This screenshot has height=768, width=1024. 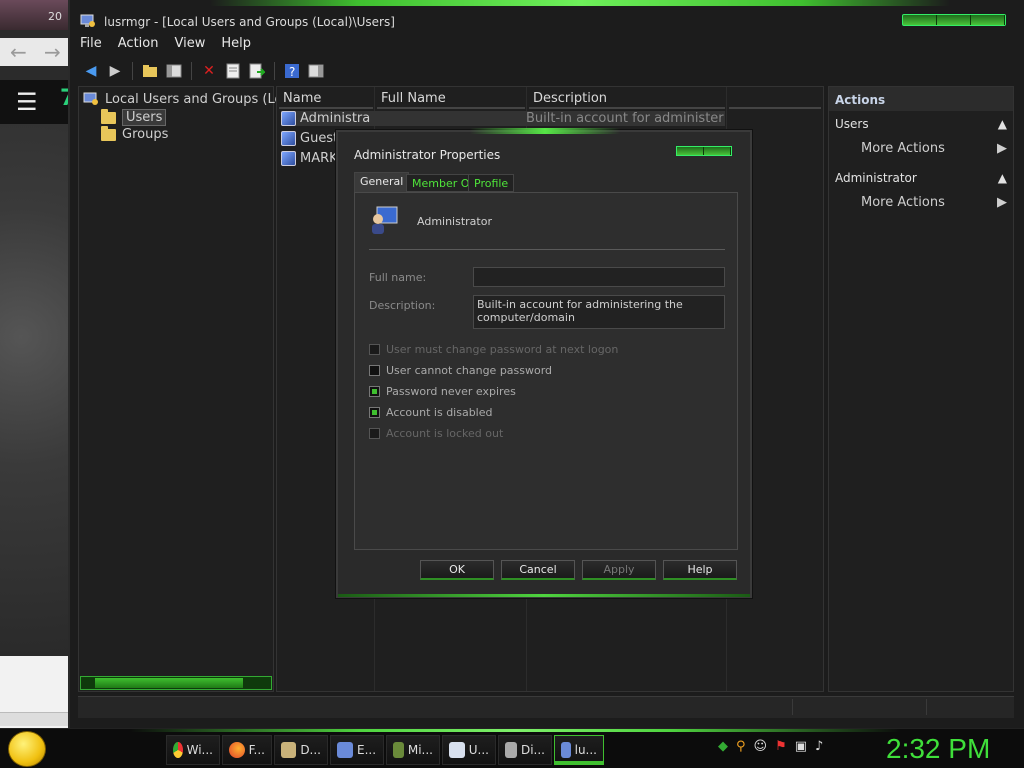 I want to click on tab-profile: Profile, so click(x=491, y=183).